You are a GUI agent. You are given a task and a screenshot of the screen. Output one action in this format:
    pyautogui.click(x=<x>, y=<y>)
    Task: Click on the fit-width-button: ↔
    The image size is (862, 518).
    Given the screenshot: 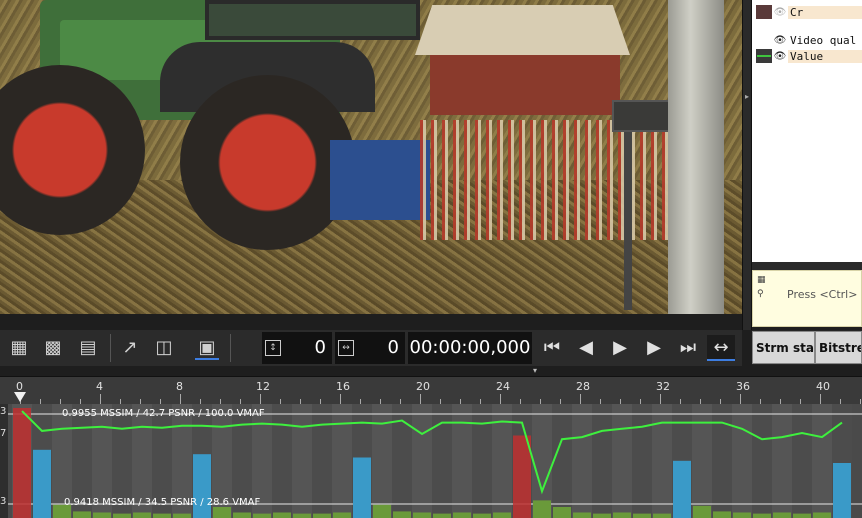 What is the action you would take?
    pyautogui.click(x=721, y=348)
    